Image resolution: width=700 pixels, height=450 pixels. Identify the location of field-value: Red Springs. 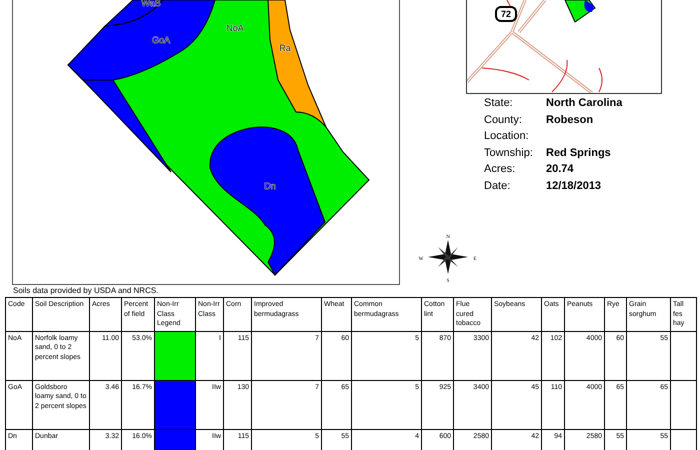
(579, 153).